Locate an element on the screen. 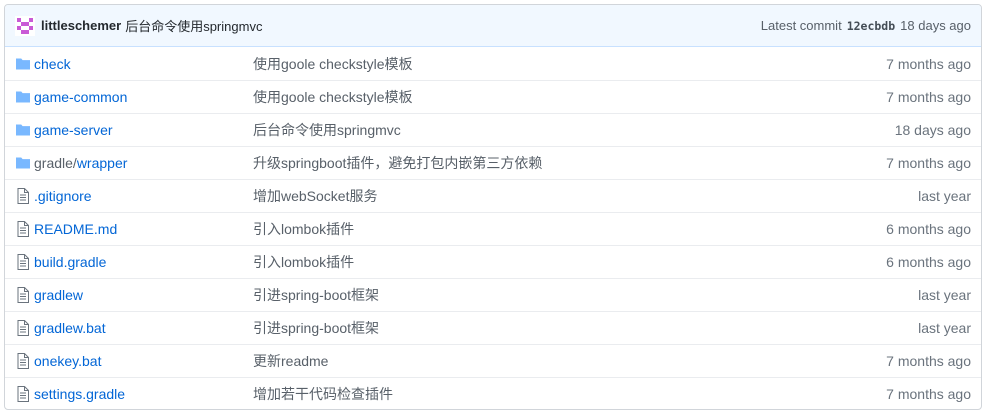 This screenshot has width=986, height=414. file-row: README.md 引入lombok插件 6 months ago is located at coordinates (493, 228).